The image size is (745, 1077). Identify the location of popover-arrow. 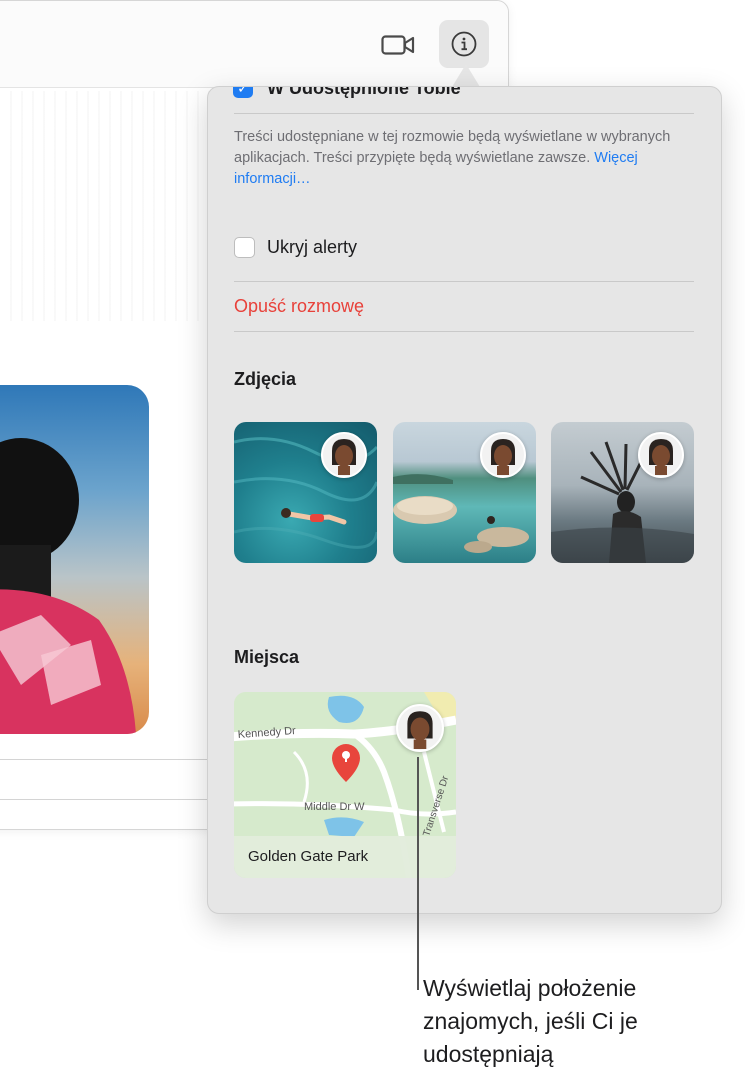
(466, 75).